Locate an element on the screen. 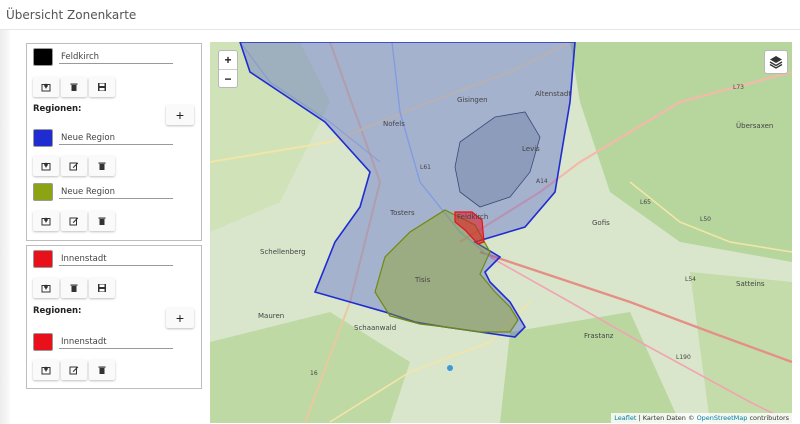 The width and height of the screenshot is (800, 424). road-label: L50 is located at coordinates (705, 219).